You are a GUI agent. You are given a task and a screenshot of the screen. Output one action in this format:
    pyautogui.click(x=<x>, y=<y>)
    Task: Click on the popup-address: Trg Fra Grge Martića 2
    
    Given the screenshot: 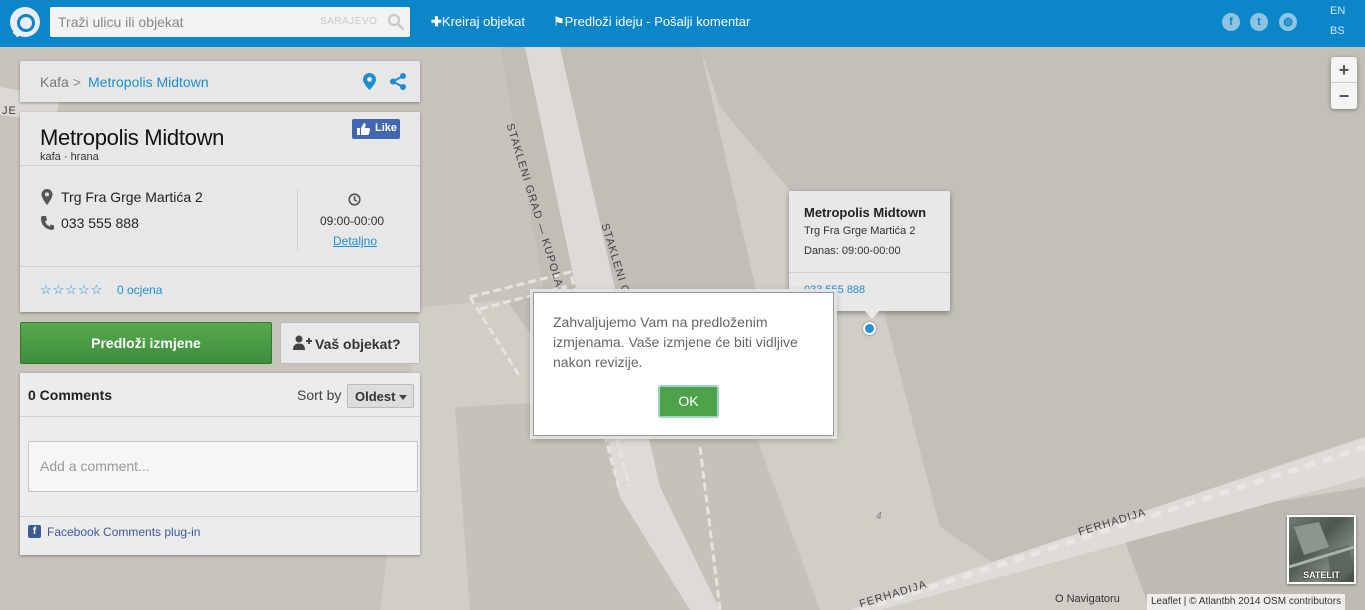 What is the action you would take?
    pyautogui.click(x=860, y=231)
    